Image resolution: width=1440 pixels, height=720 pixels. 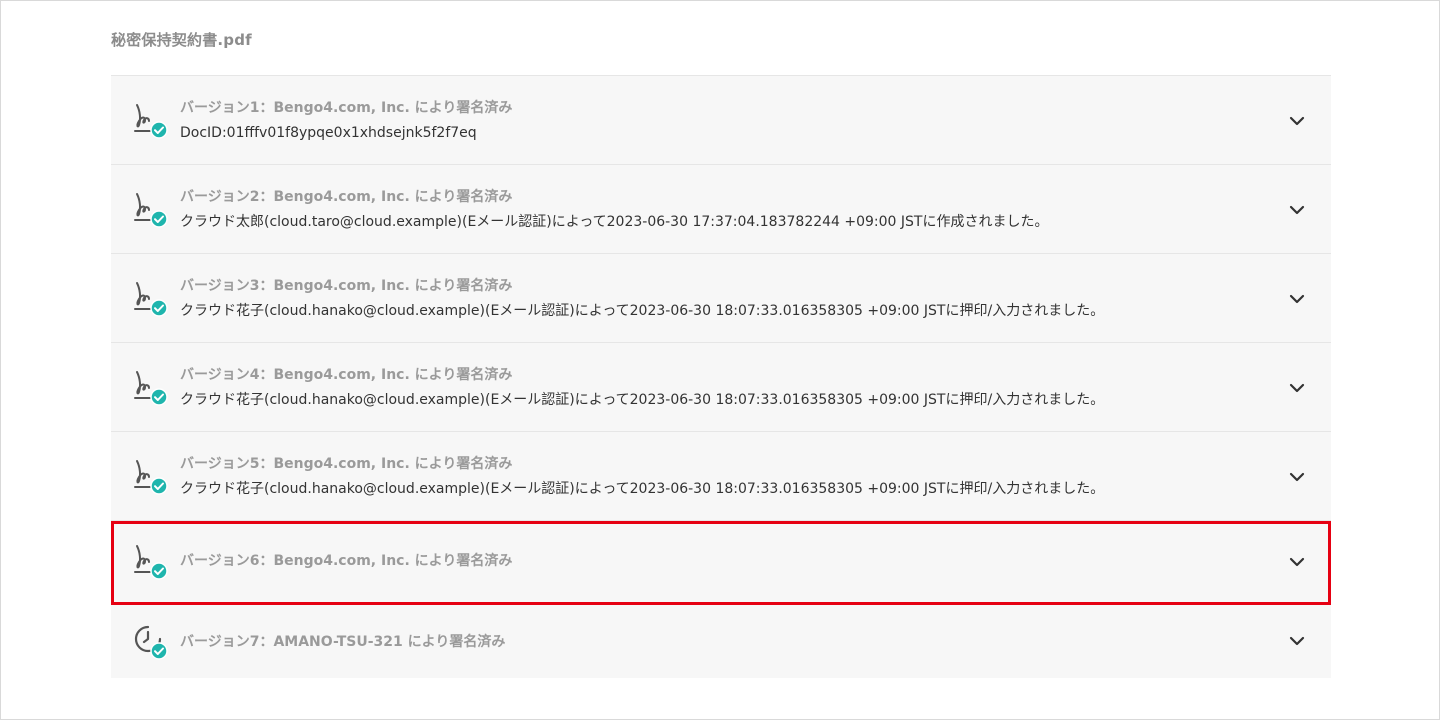 What do you see at coordinates (715, 561) in the screenshot?
I see `version-row-text: バージョン6：Bengo4.com, Inc. により署名済み` at bounding box center [715, 561].